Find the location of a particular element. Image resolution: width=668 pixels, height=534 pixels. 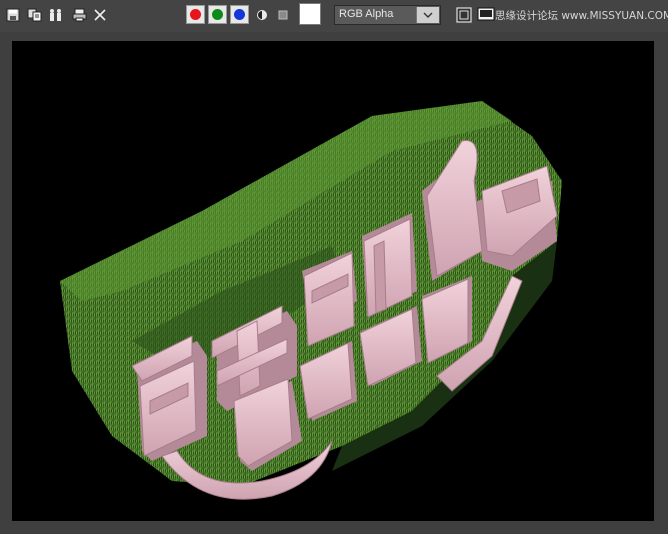

background-color-swatch is located at coordinates (310, 14).